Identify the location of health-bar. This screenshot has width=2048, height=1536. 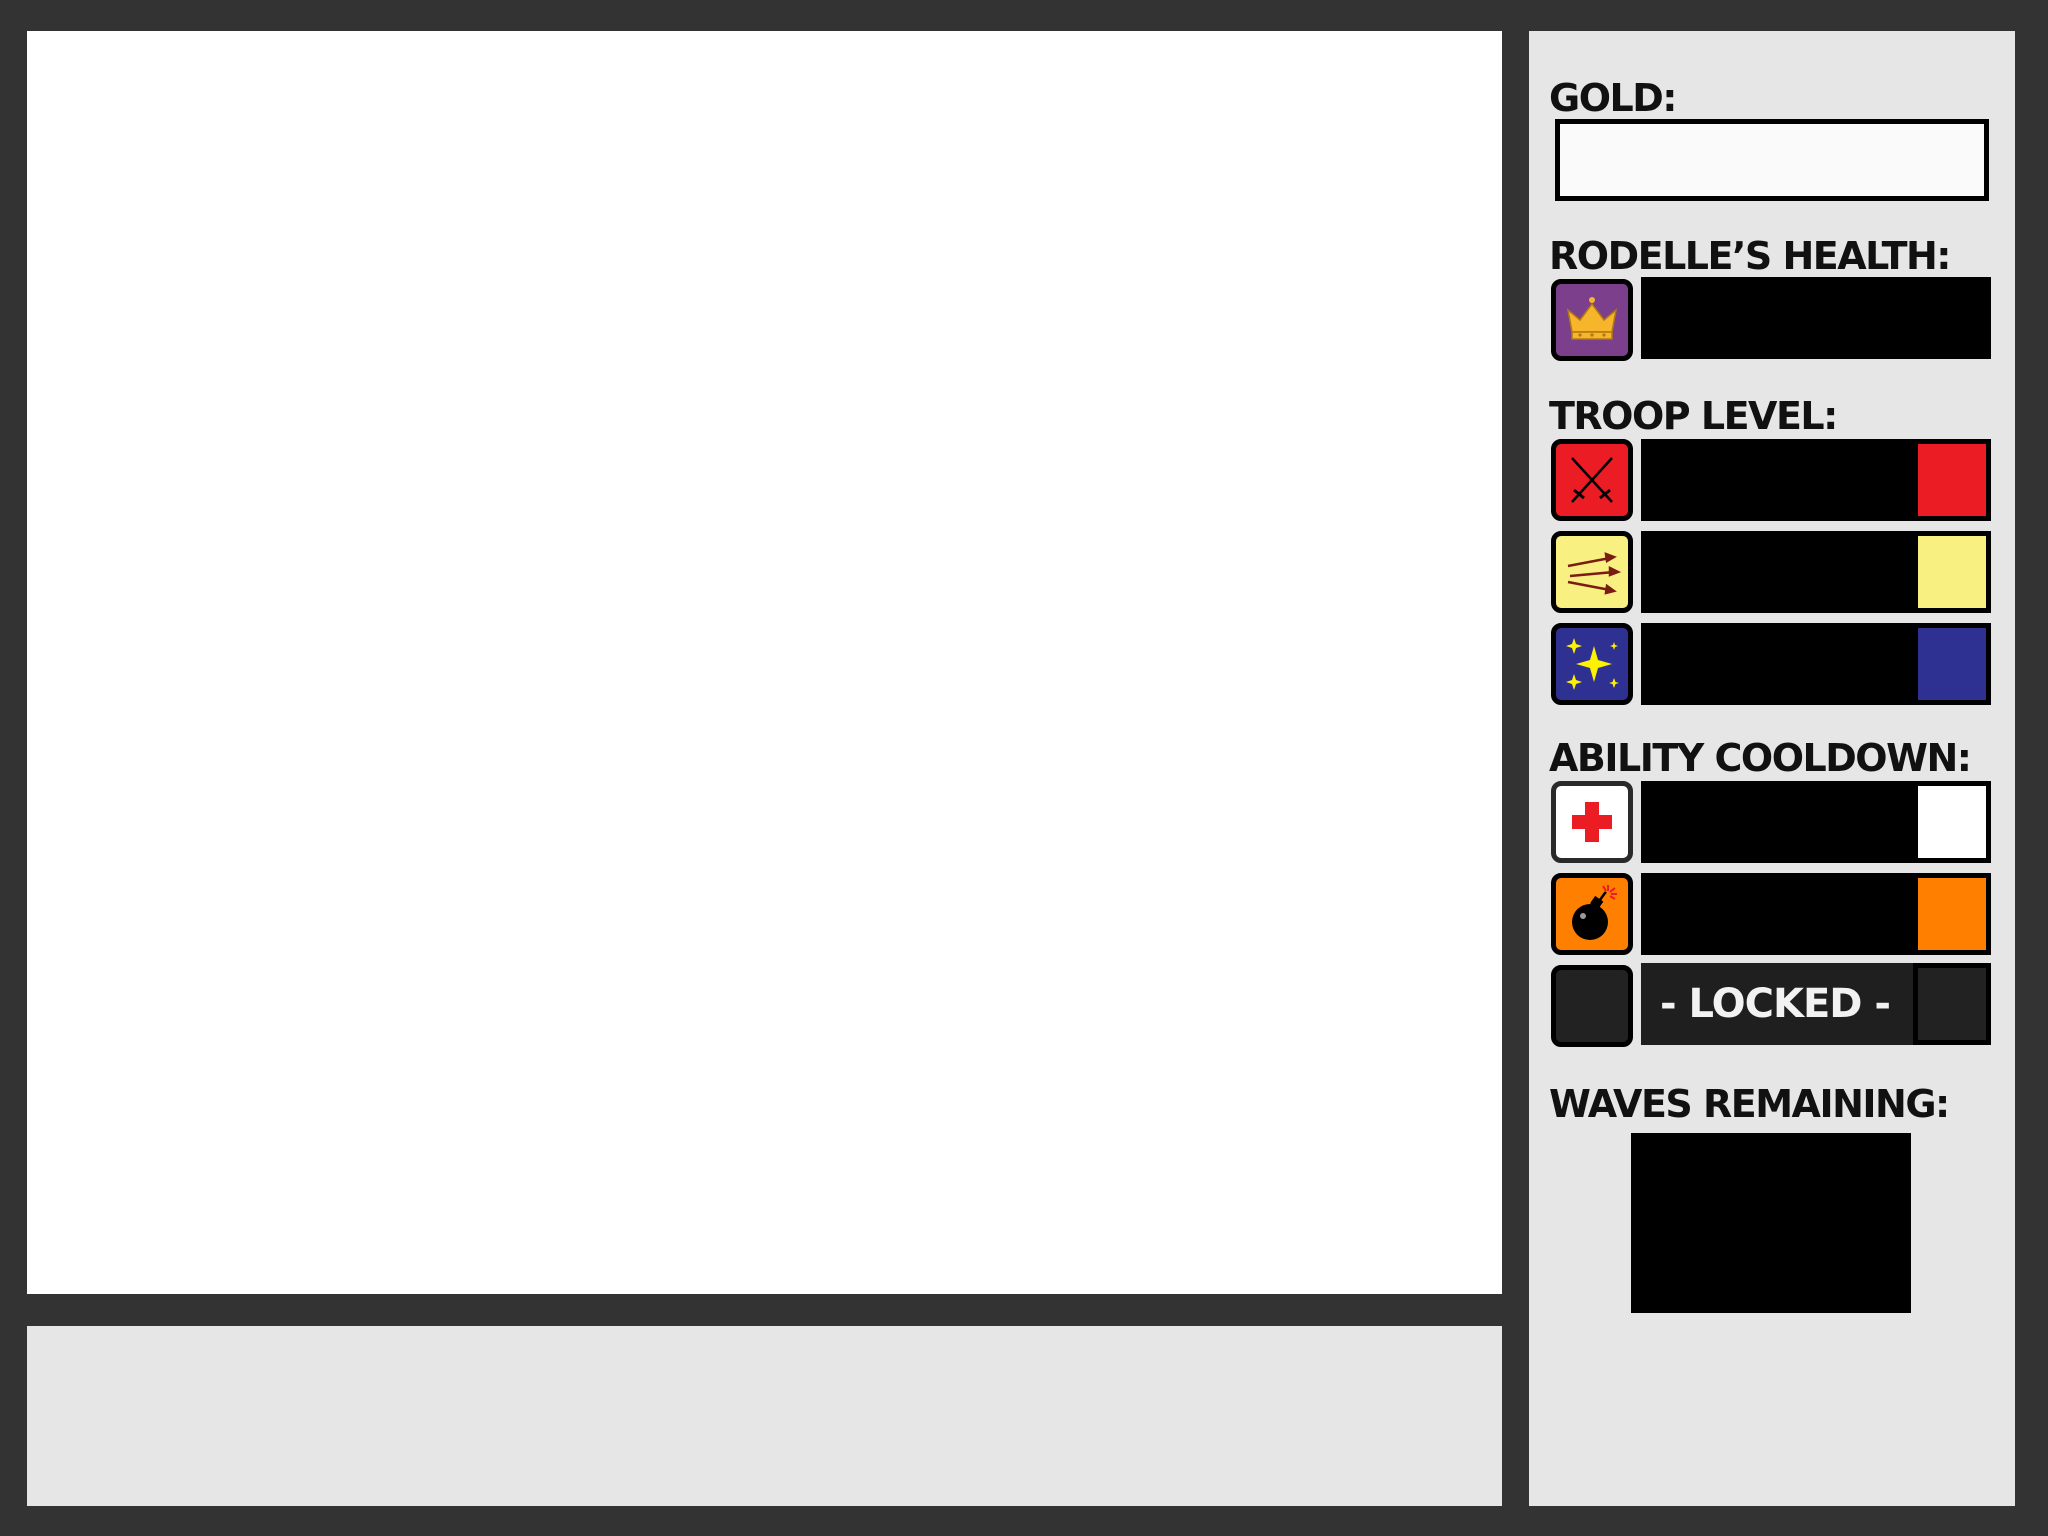
(1816, 318).